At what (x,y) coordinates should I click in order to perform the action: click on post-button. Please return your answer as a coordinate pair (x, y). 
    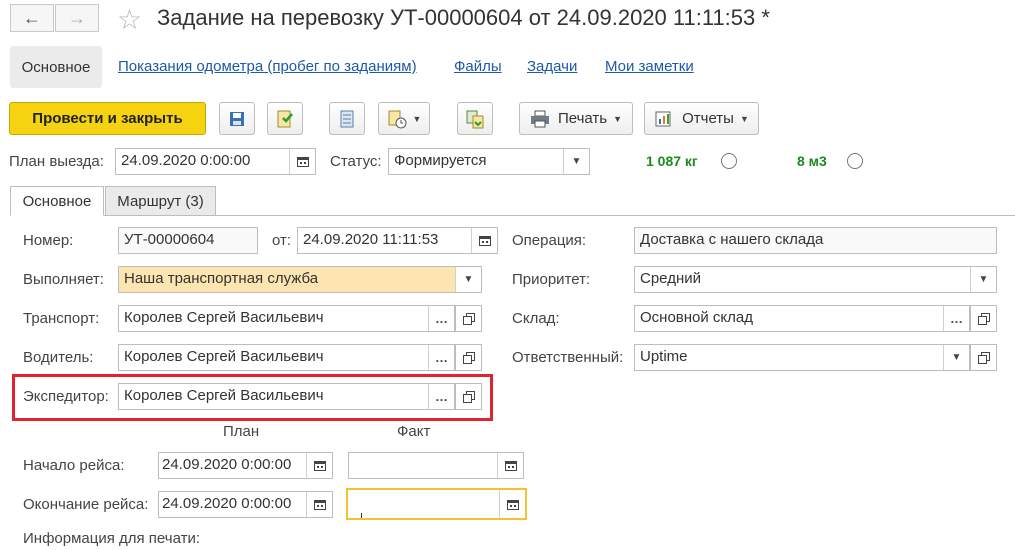
    Looking at the image, I should click on (285, 118).